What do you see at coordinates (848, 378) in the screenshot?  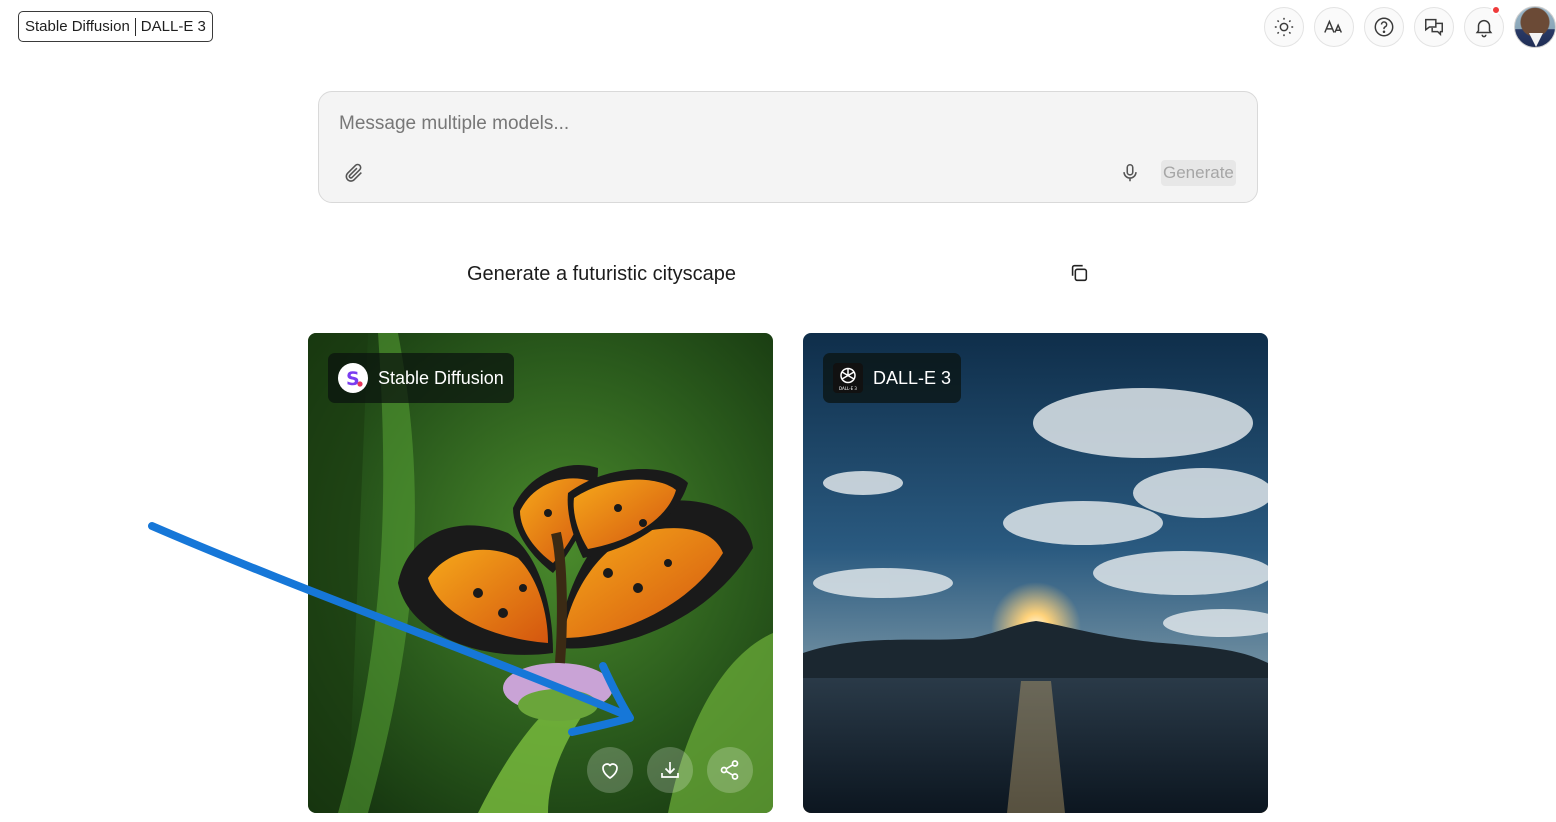 I see `openai-logo-icon: DALL-E 3` at bounding box center [848, 378].